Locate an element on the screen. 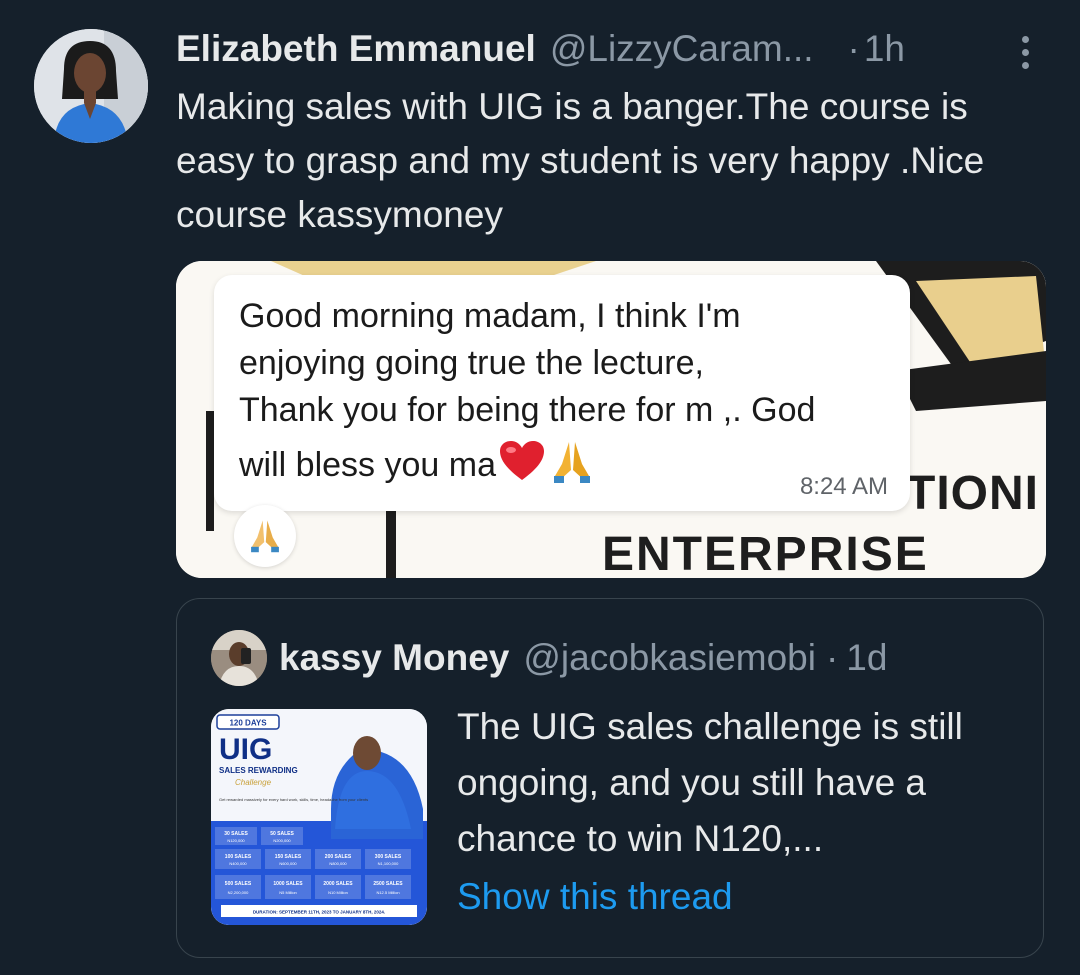 This screenshot has width=1080, height=975. tier-sales: 50 SALES is located at coordinates (282, 834).